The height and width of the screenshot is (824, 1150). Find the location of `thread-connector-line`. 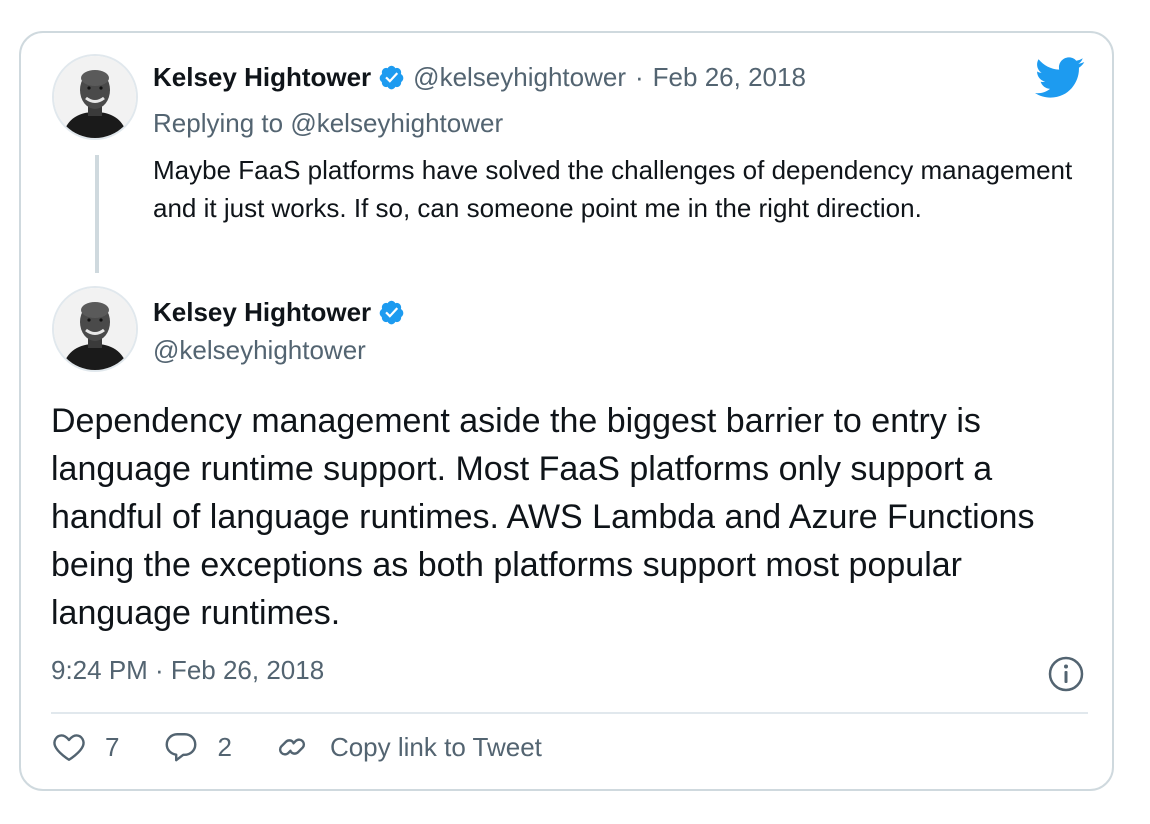

thread-connector-line is located at coordinates (97, 214).